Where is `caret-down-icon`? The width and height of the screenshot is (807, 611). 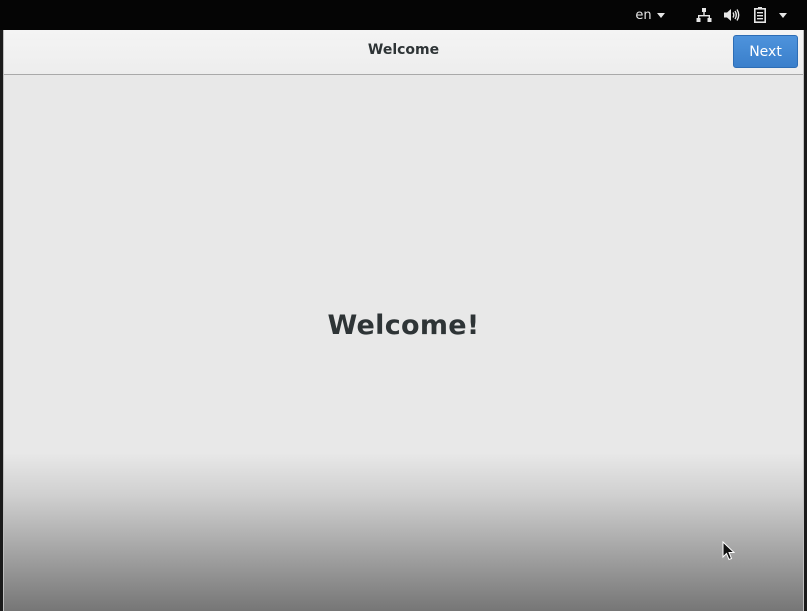
caret-down-icon is located at coordinates (783, 15).